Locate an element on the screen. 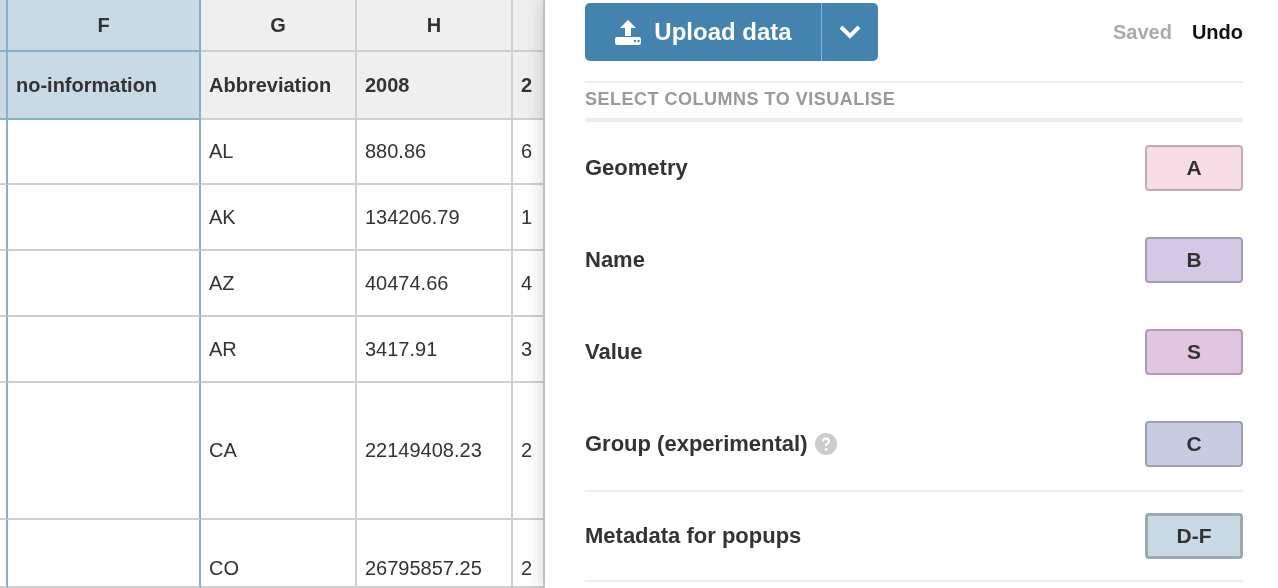  column-header: 2 is located at coordinates (529, 86).